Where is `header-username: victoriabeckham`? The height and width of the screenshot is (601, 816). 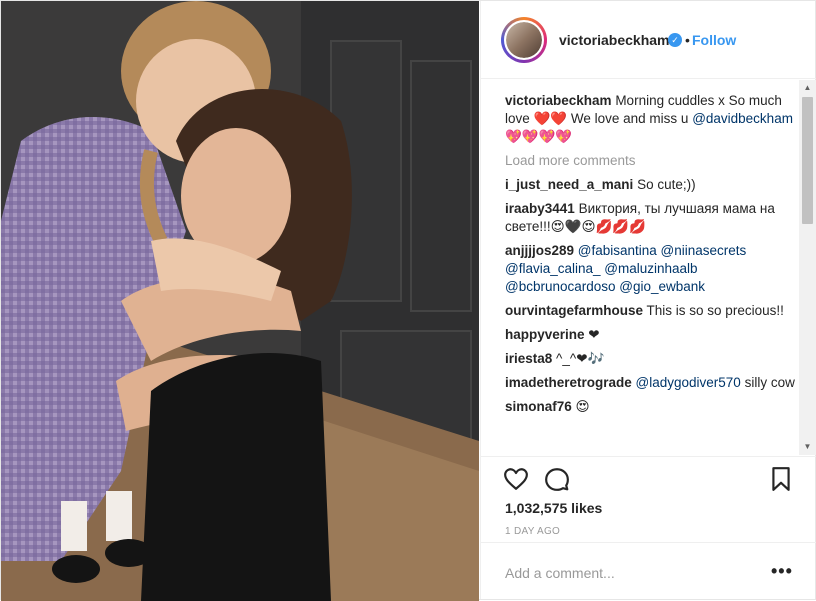 header-username: victoriabeckham is located at coordinates (614, 40).